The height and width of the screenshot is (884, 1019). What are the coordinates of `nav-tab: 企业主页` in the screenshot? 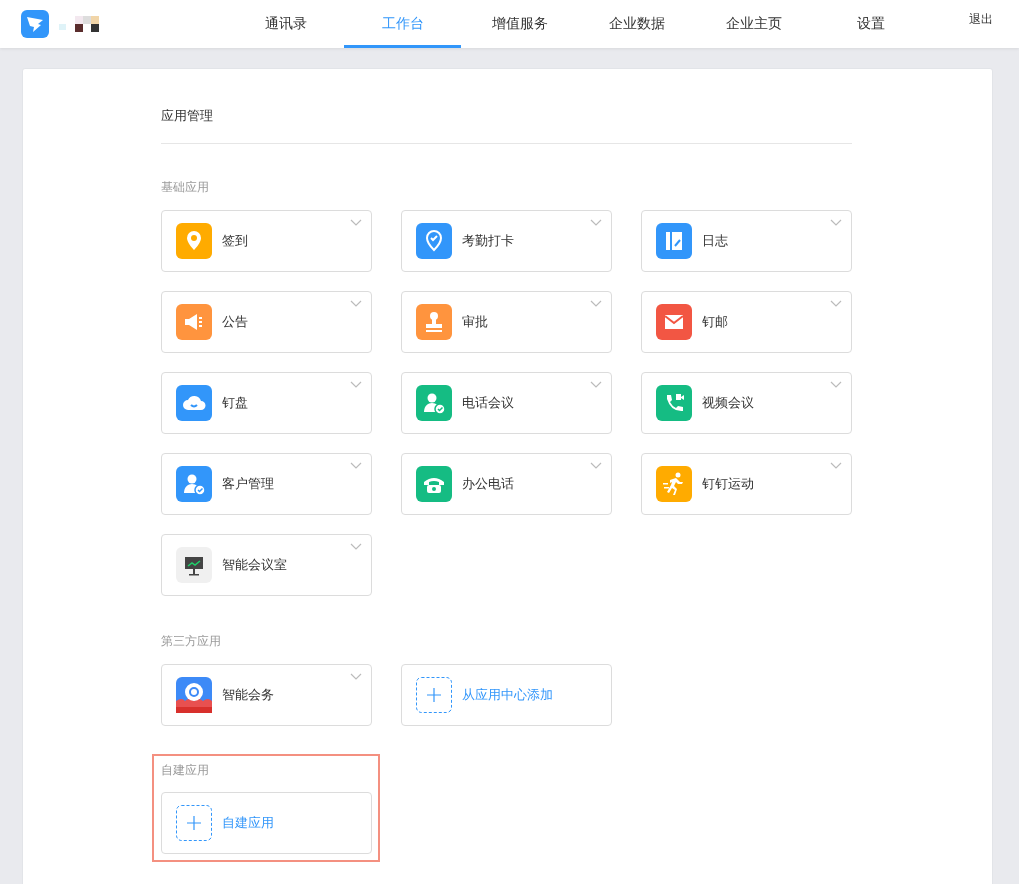 It's located at (753, 24).